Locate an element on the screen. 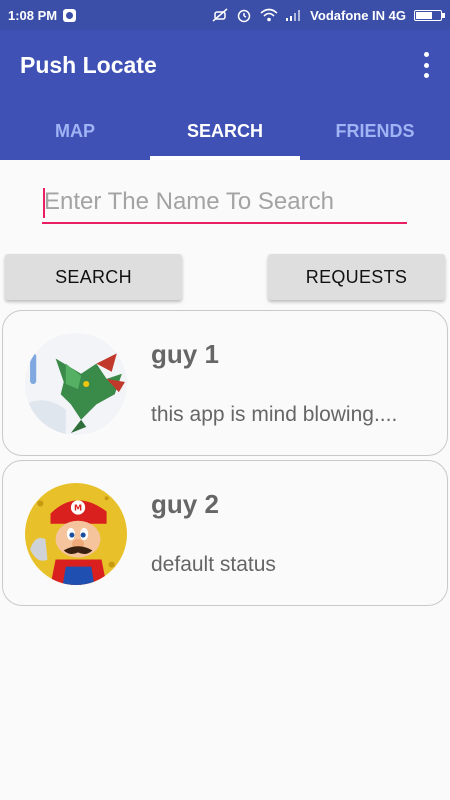 The image size is (450, 800). status-time: 1:08 PM is located at coordinates (33, 15).